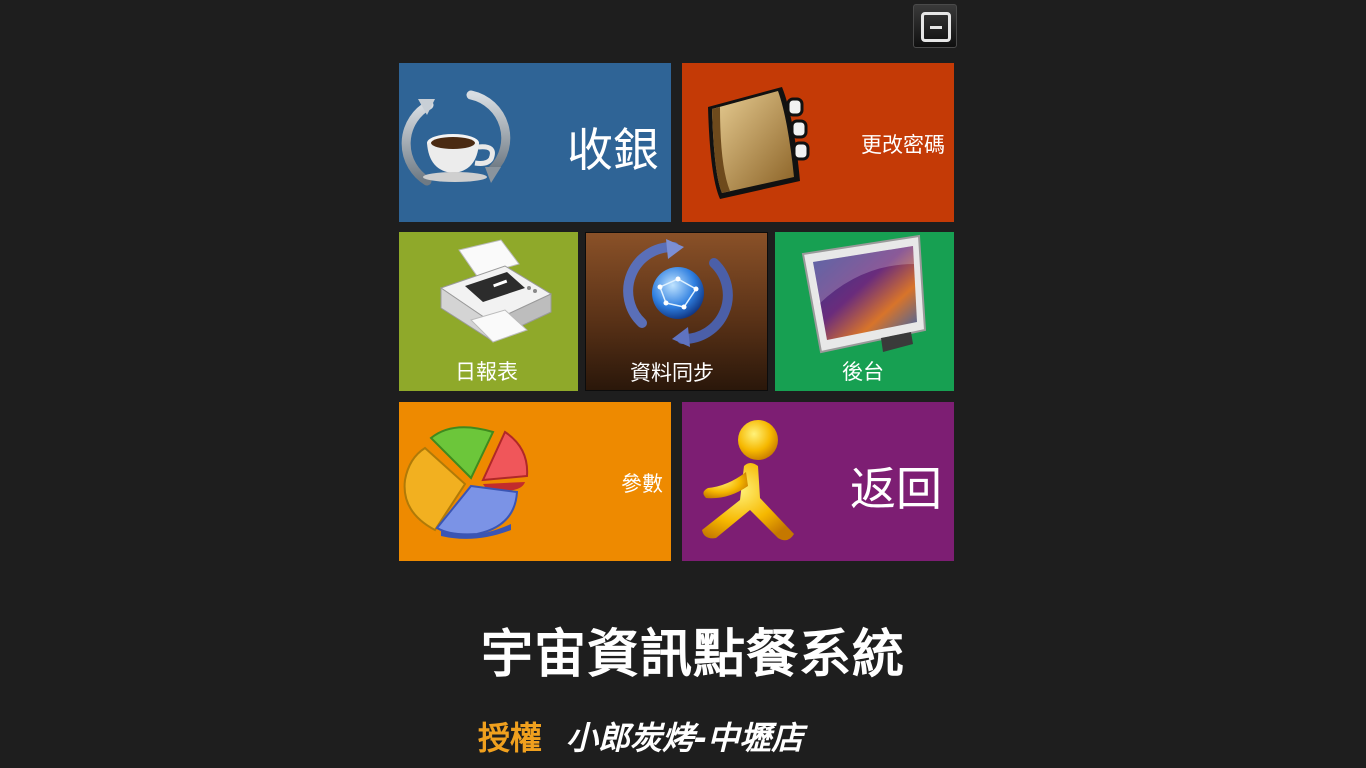  I want to click on tile-back: 返回, so click(818, 481).